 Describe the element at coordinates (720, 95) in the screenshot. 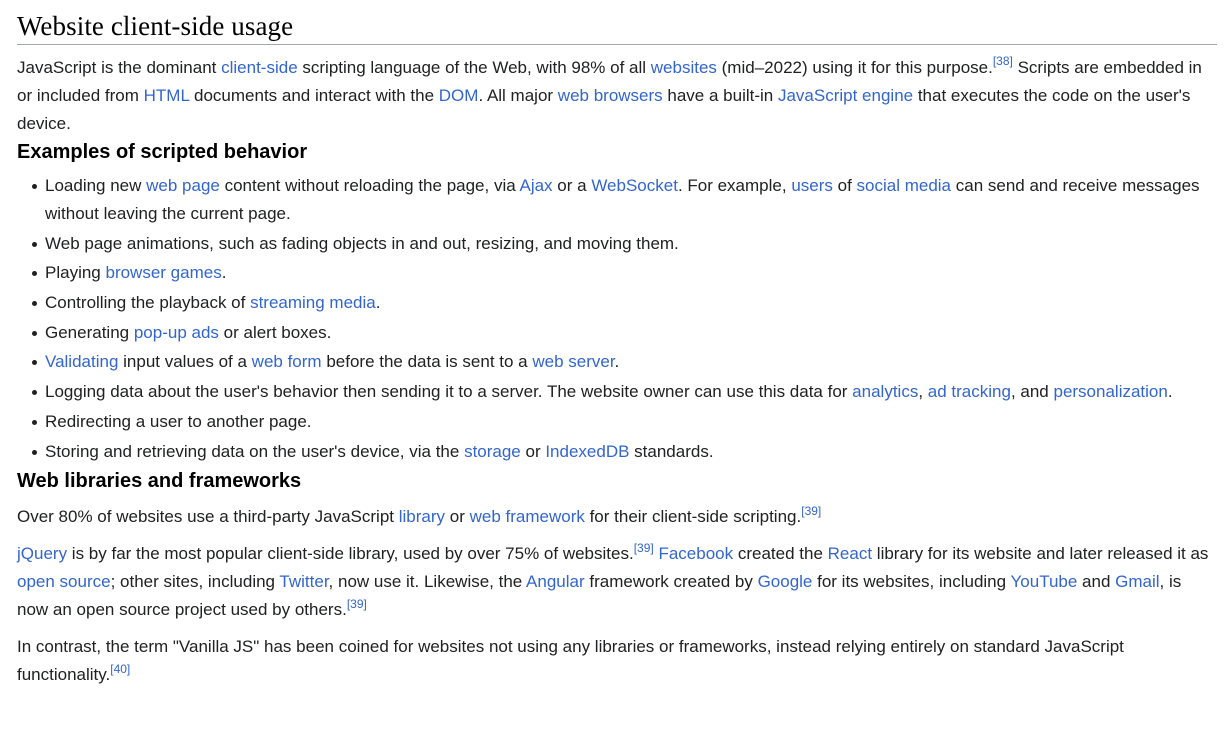

I see `intro-text: have a built-in` at that location.